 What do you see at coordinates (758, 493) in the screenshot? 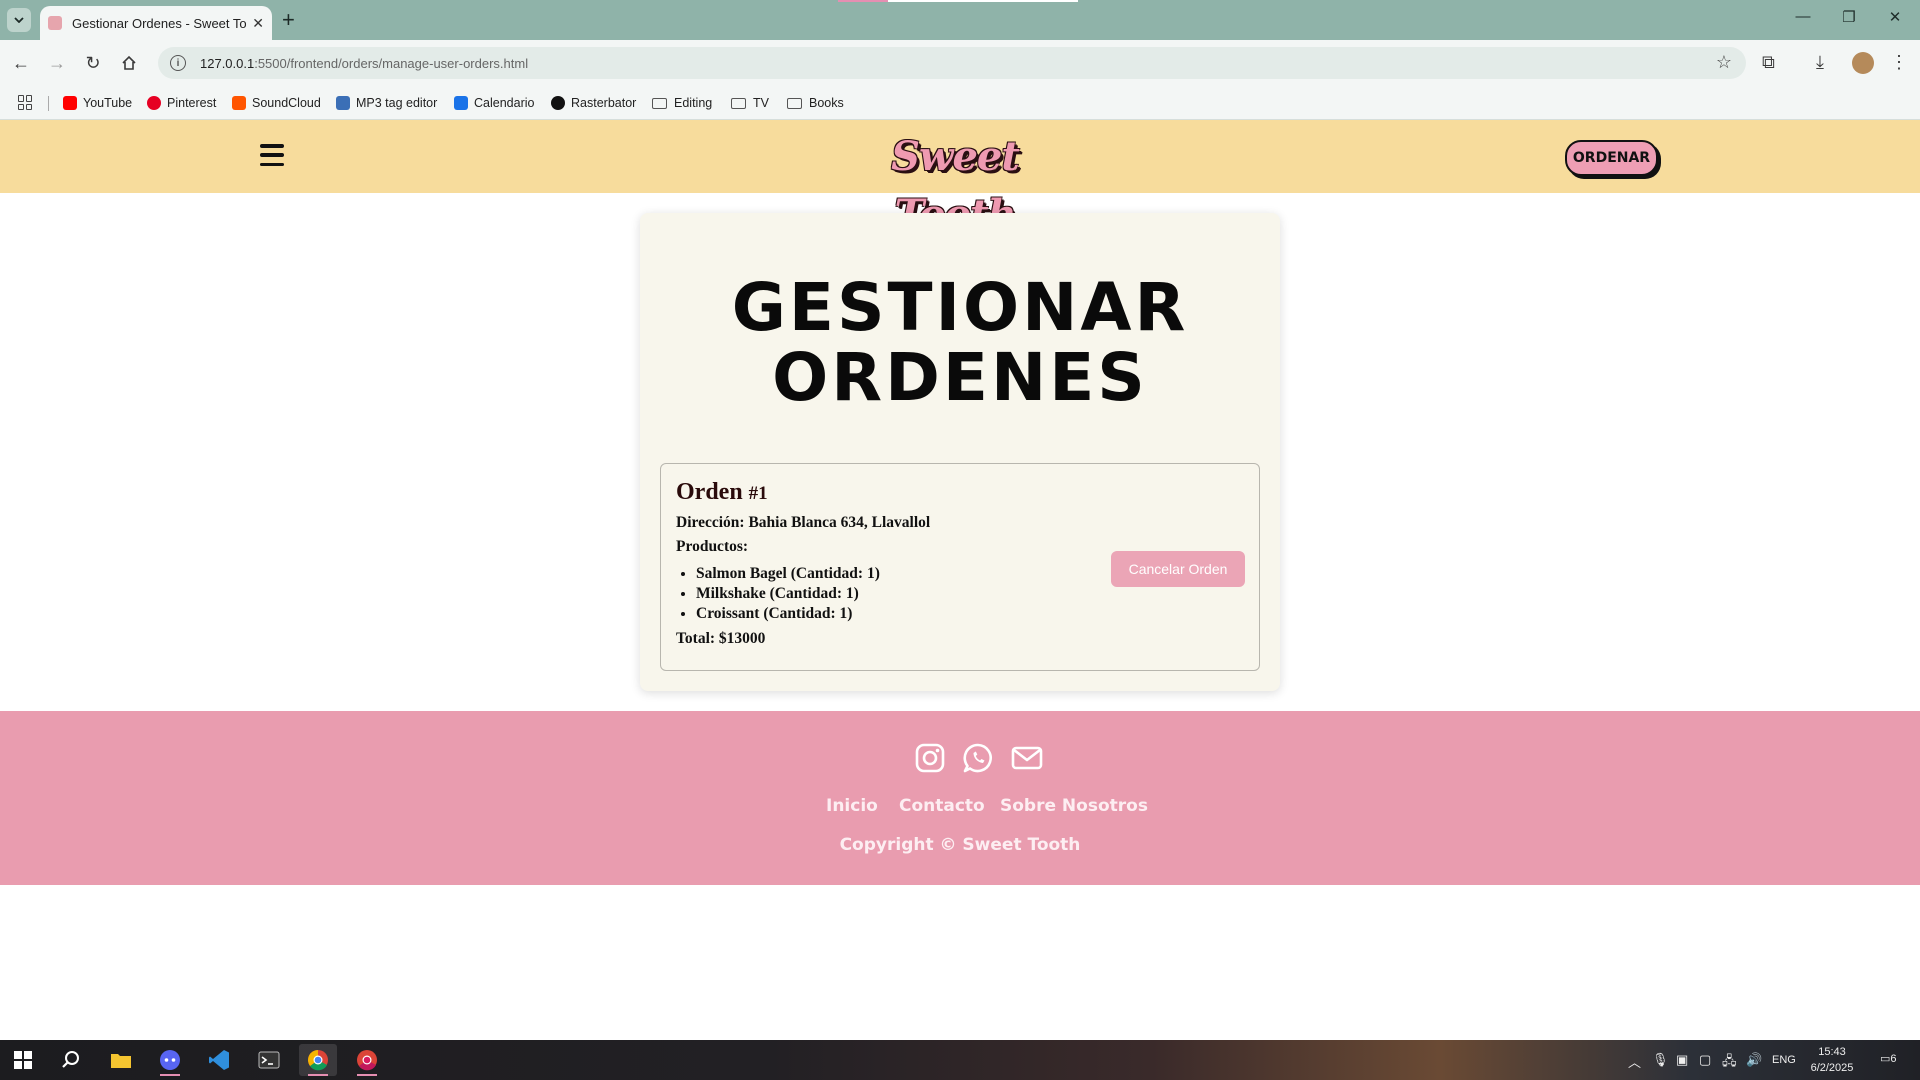
I see `order-number: #1` at bounding box center [758, 493].